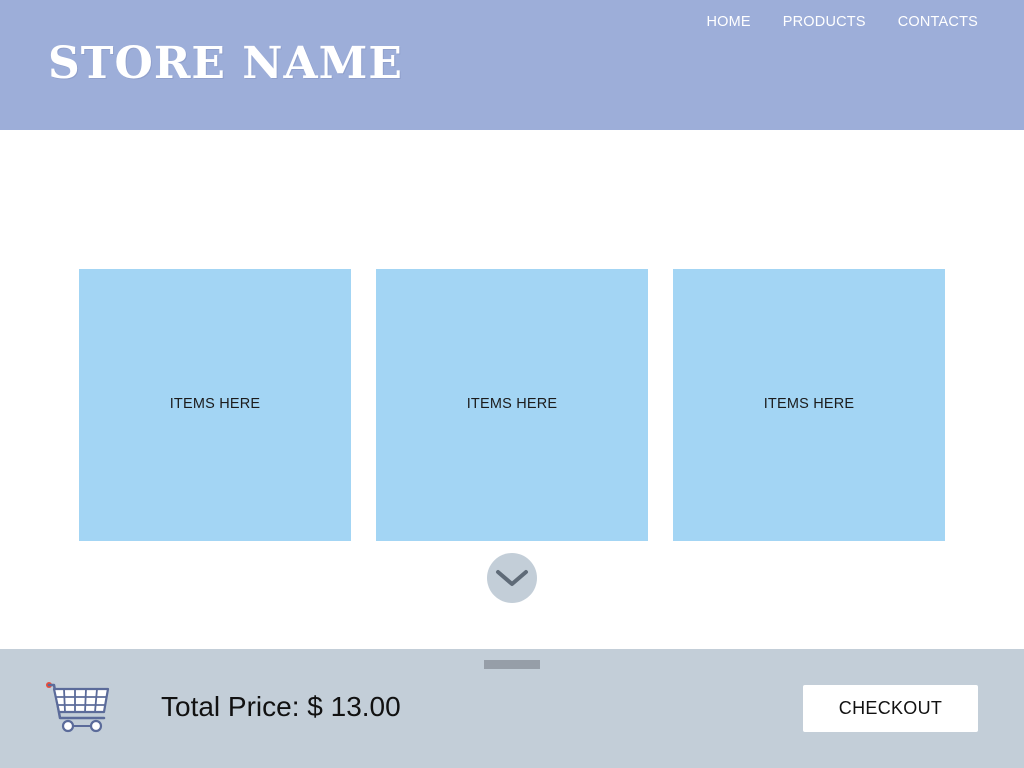 This screenshot has height=768, width=1024. What do you see at coordinates (78, 707) in the screenshot?
I see `shopping-cart-icon` at bounding box center [78, 707].